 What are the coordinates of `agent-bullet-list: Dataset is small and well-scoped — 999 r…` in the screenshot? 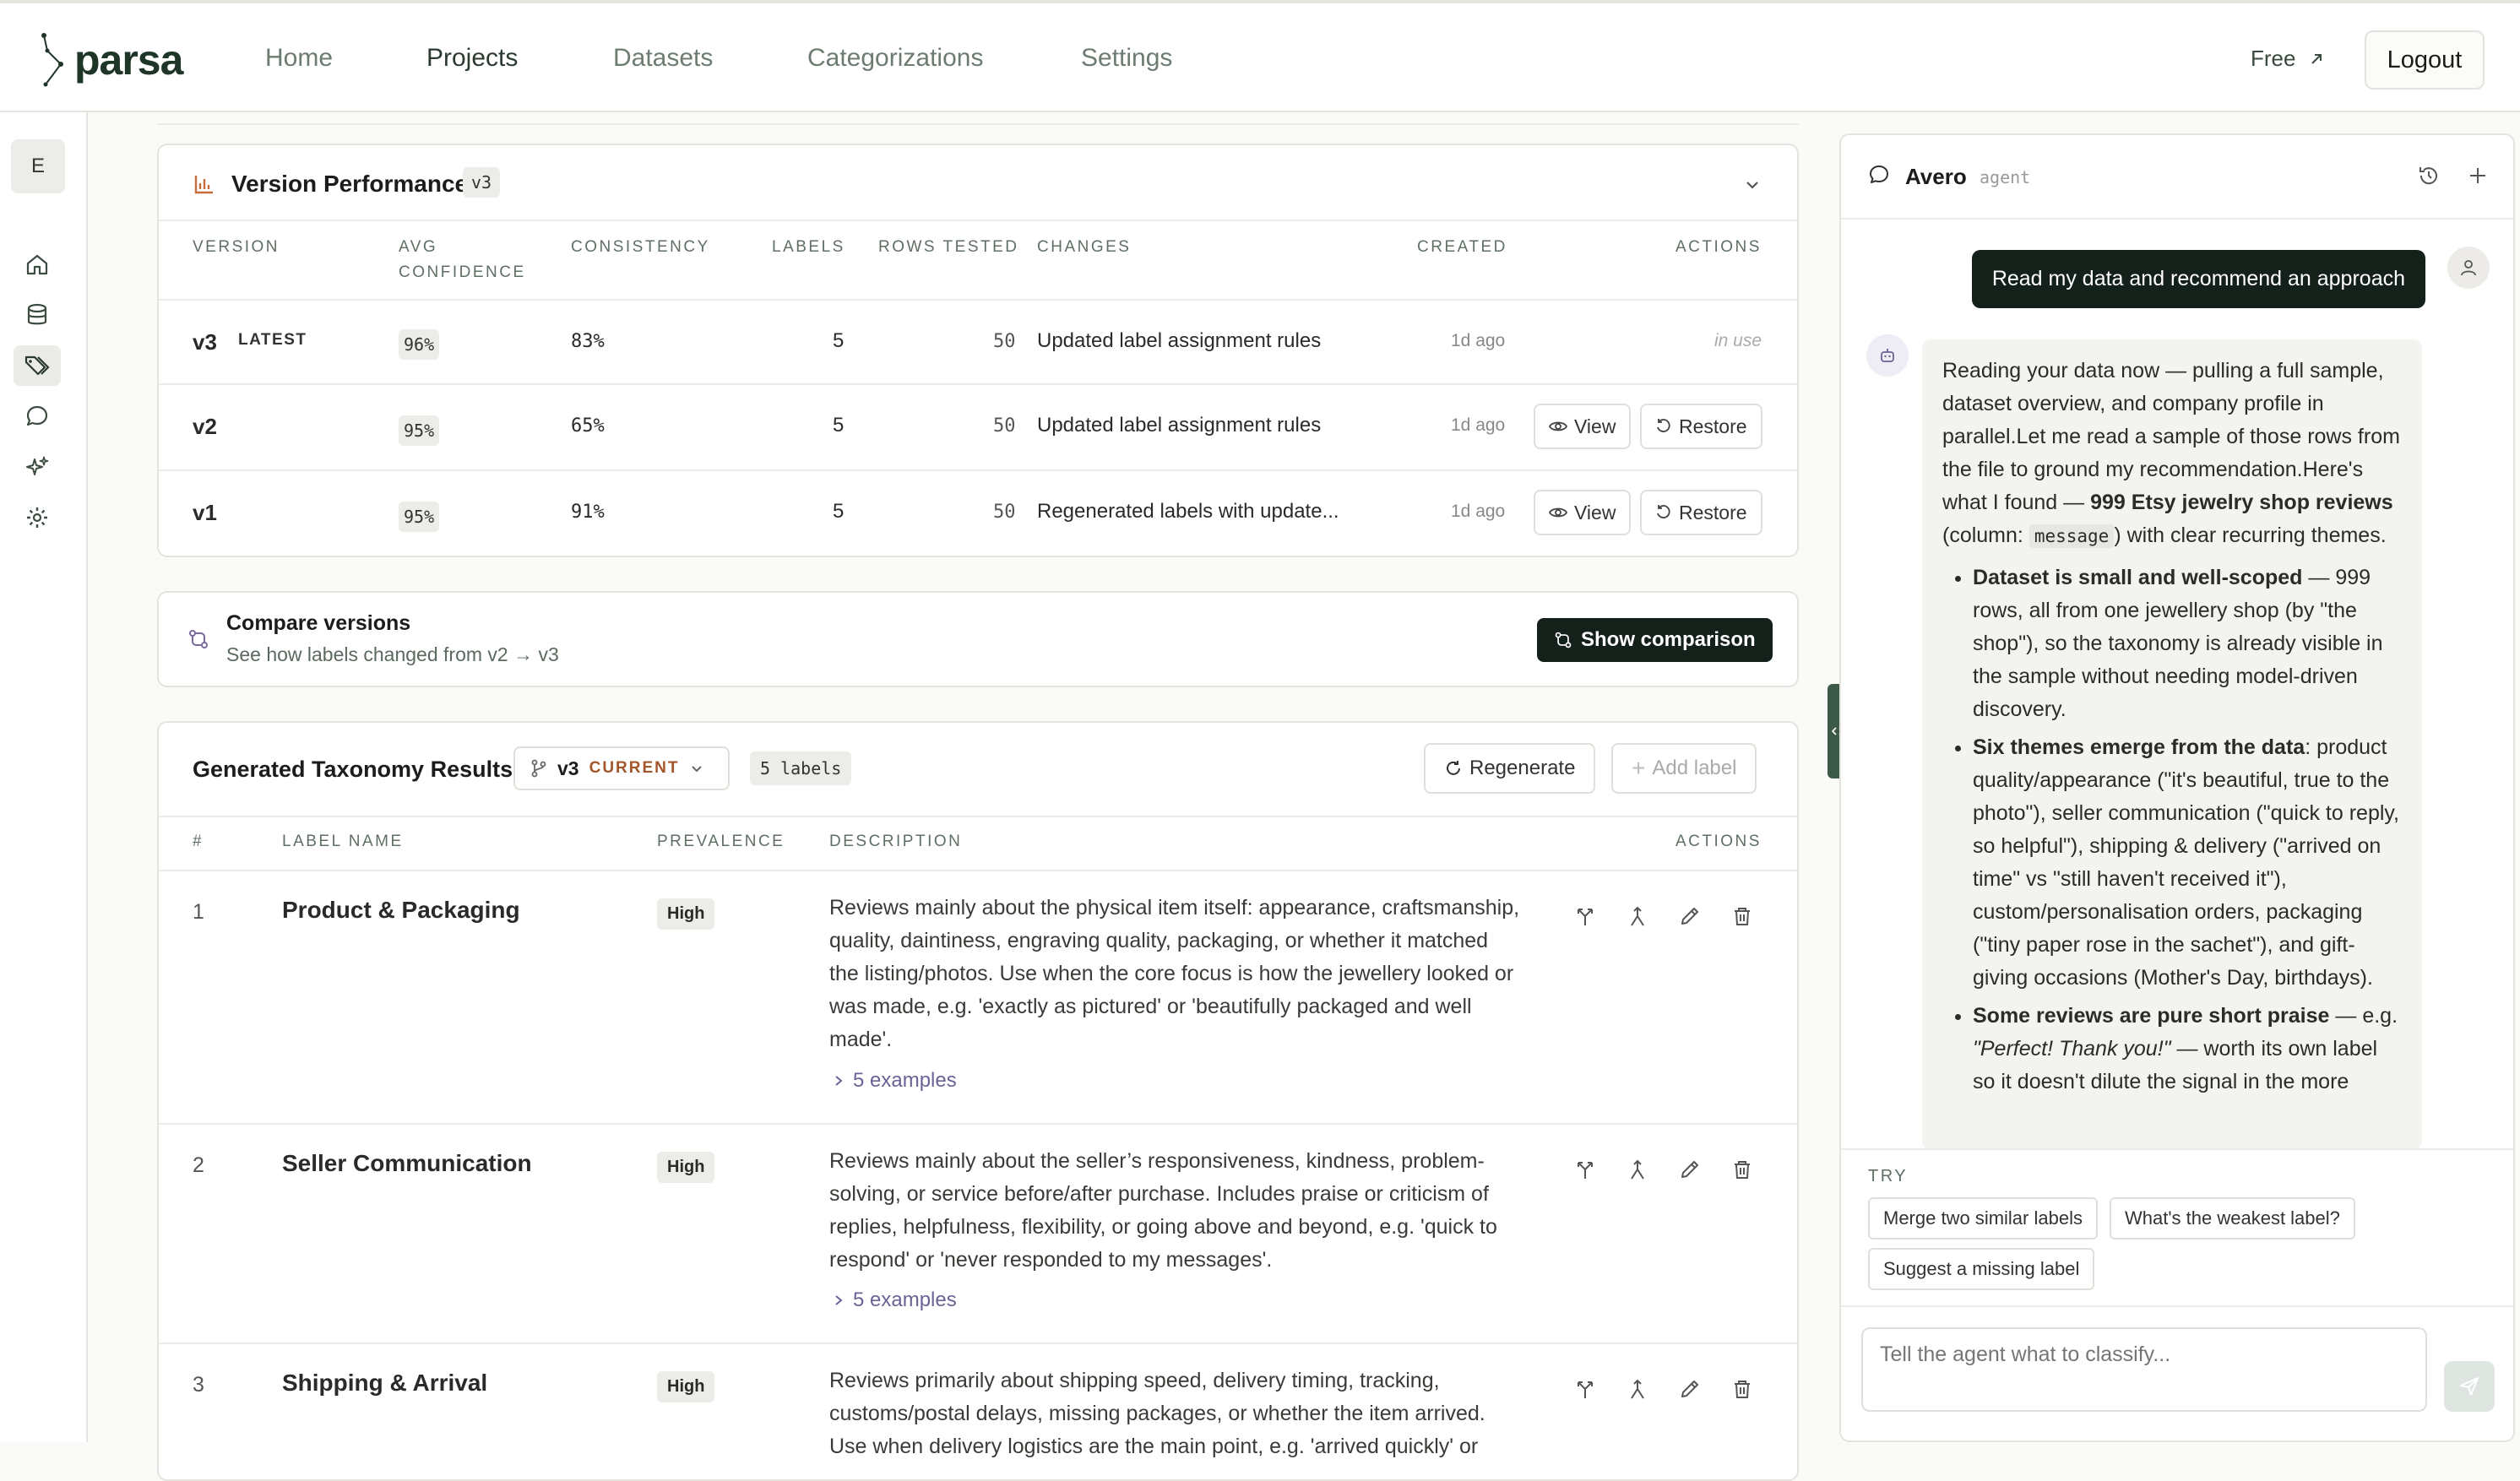 It's located at (2172, 830).